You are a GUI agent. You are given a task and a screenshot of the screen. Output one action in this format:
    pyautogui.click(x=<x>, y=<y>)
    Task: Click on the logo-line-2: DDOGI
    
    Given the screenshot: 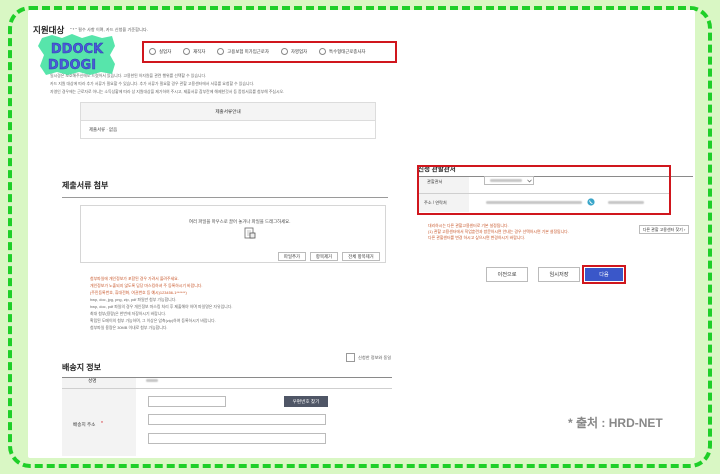 What is the action you would take?
    pyautogui.click(x=72, y=65)
    